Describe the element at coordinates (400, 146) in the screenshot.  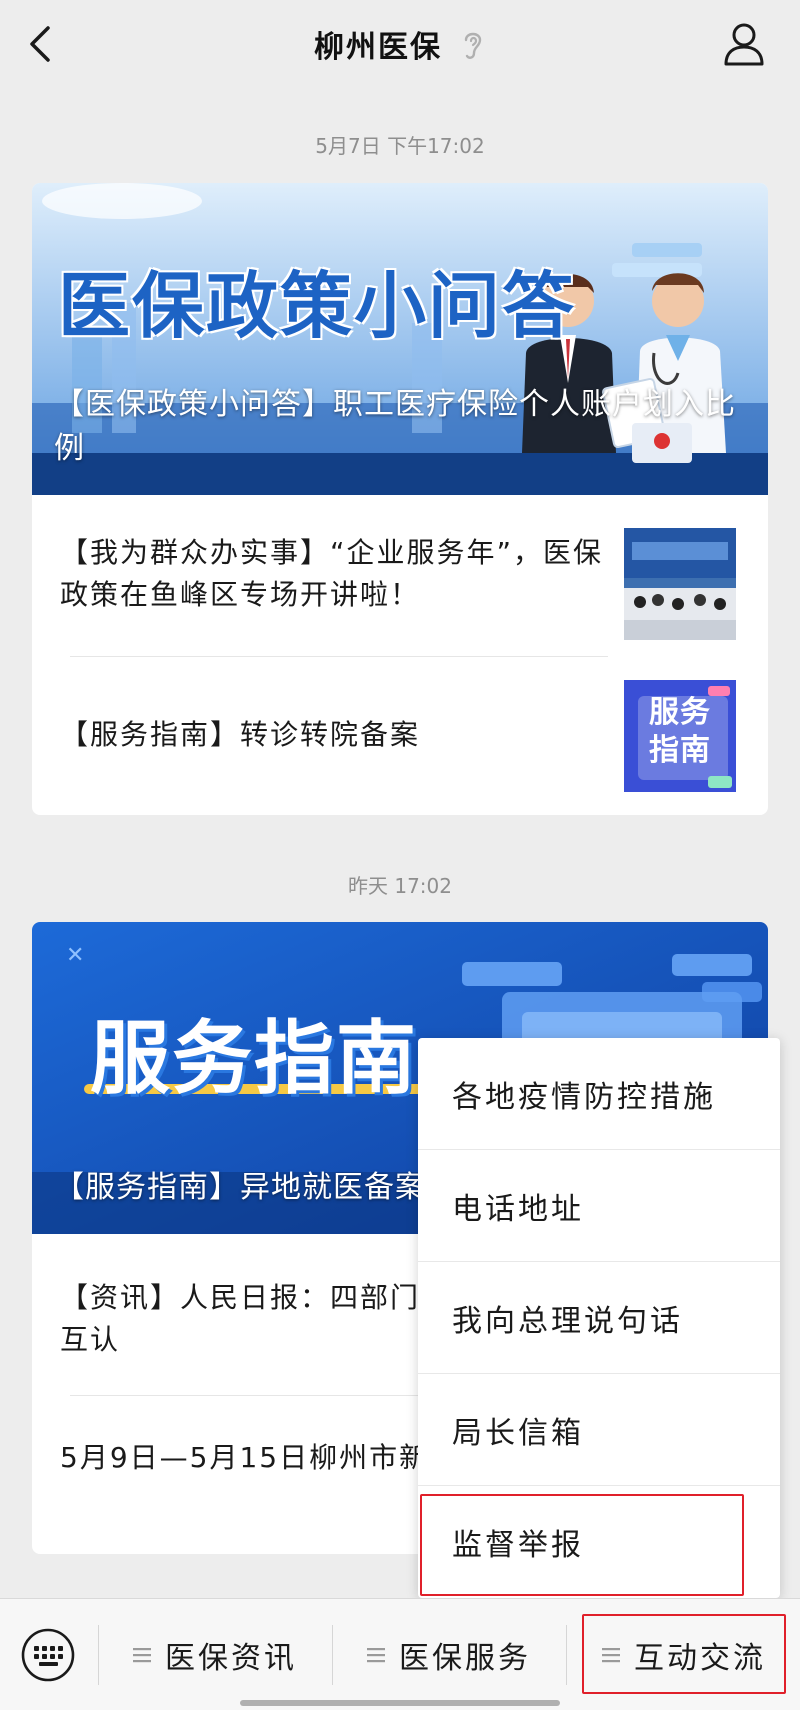
I see `message-timestamp: 5月7日 下午17:02` at that location.